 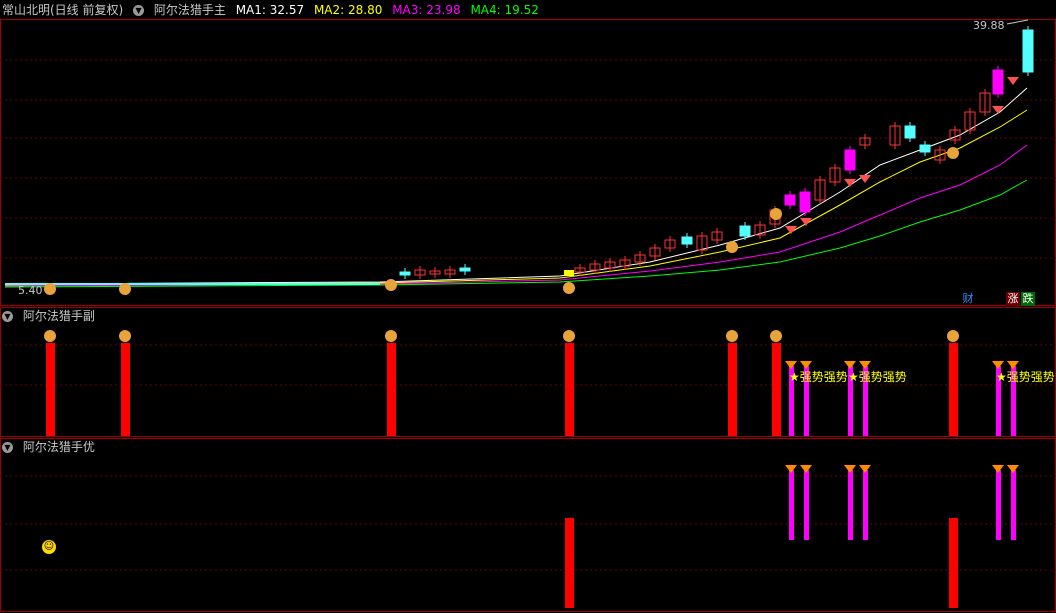 What do you see at coordinates (818, 377) in the screenshot?
I see `strong-signal-label-1: ★强势强势` at bounding box center [818, 377].